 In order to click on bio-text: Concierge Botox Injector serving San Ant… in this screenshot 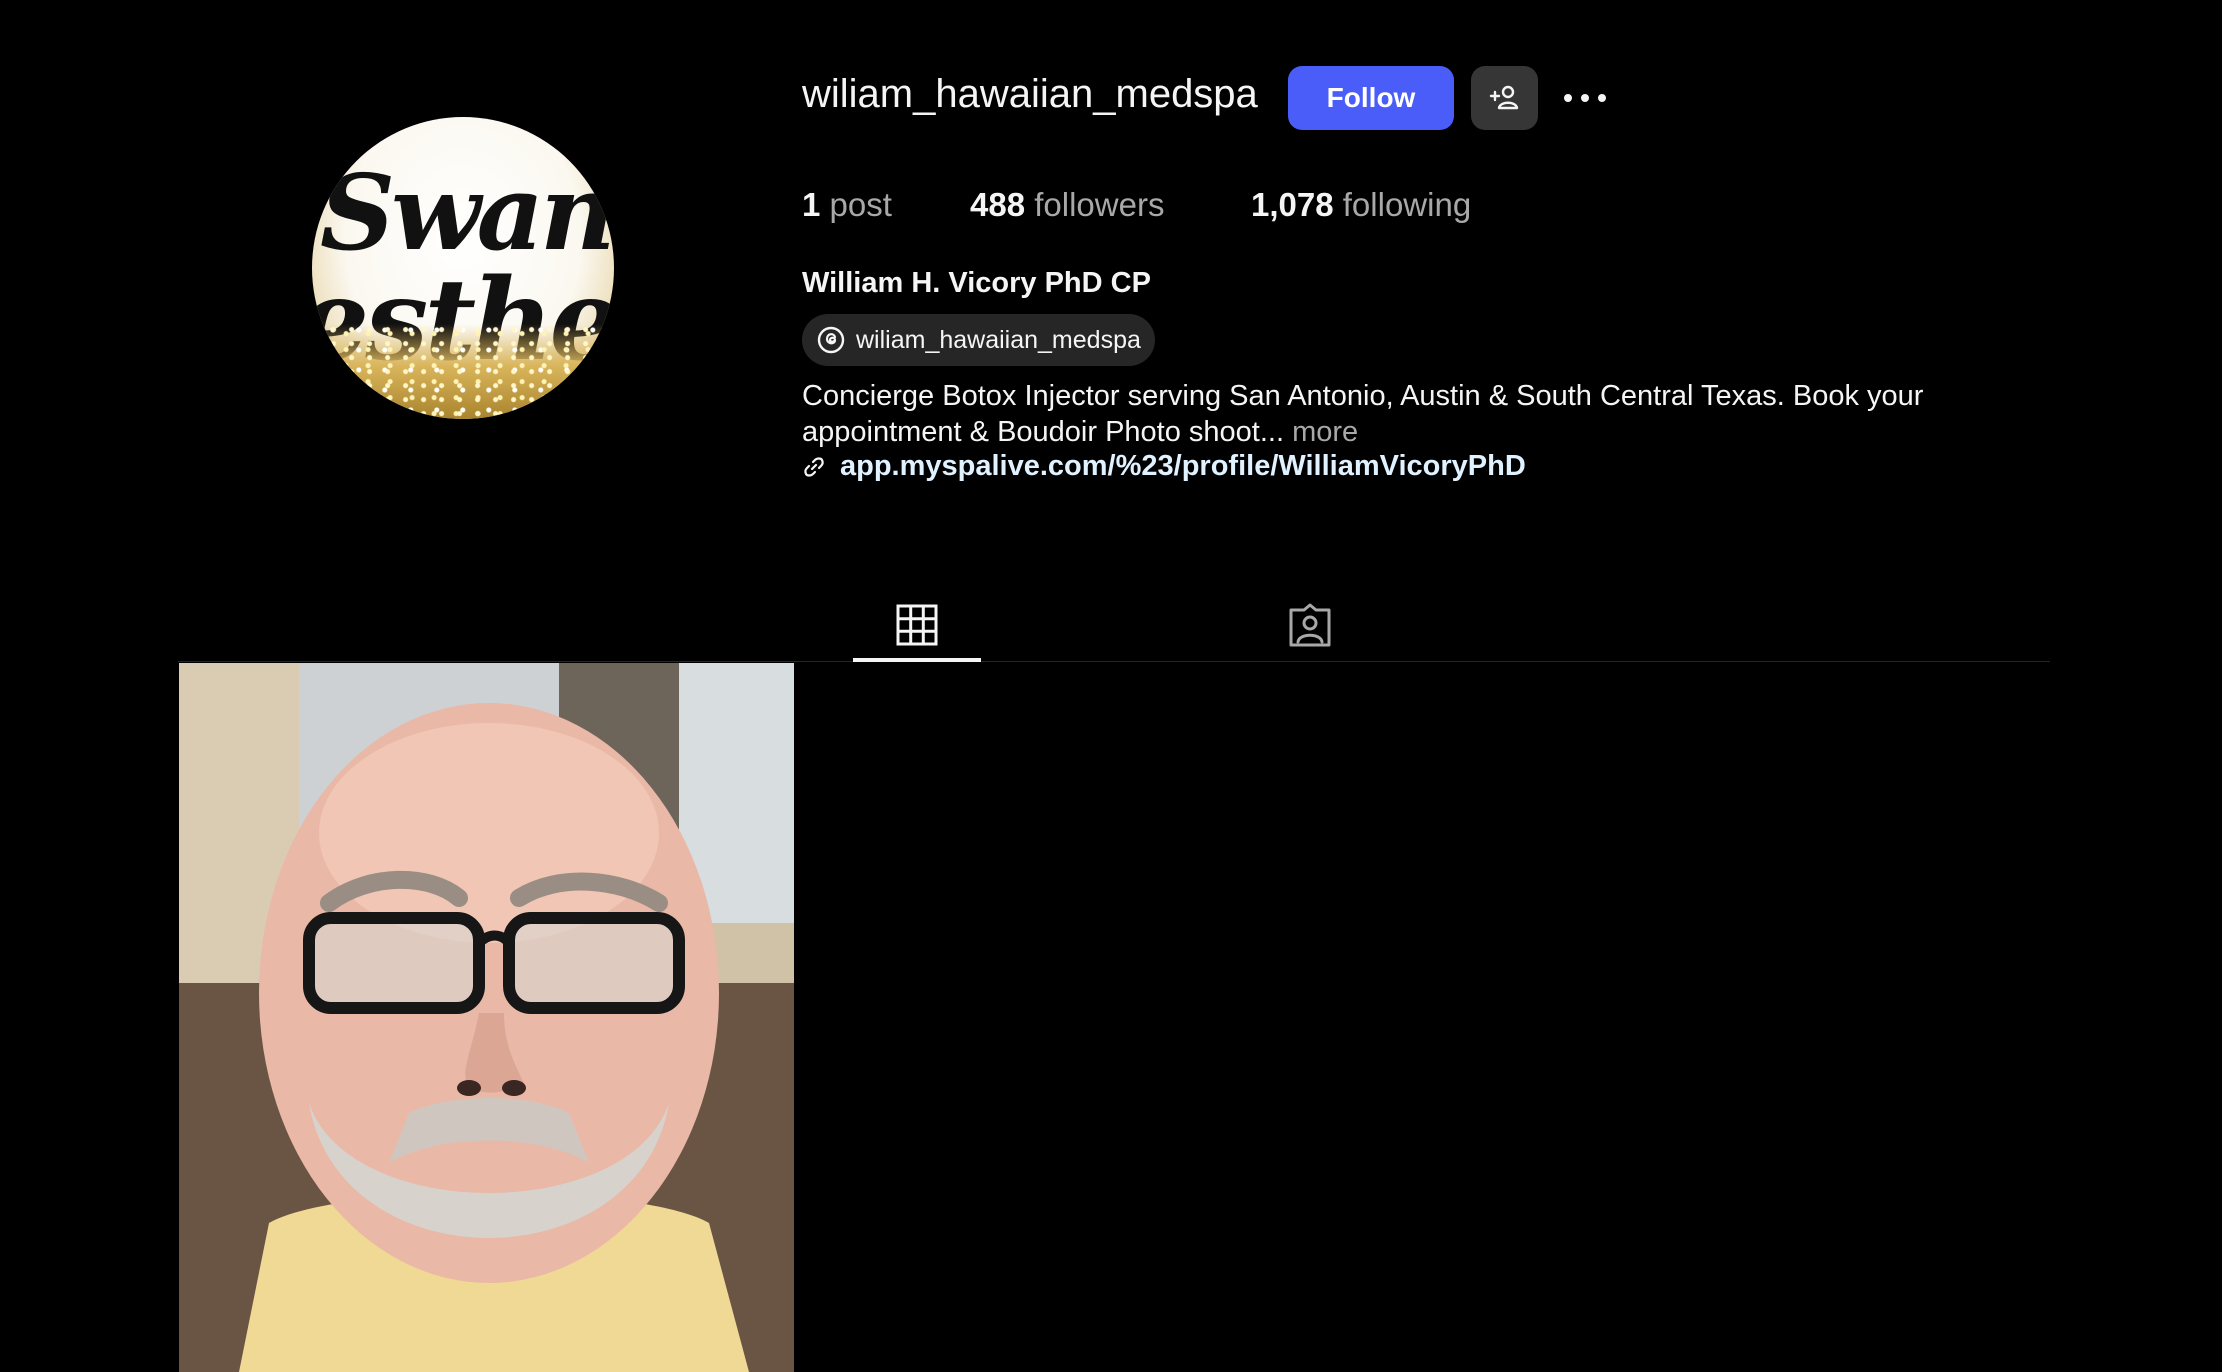, I will do `click(1363, 414)`.